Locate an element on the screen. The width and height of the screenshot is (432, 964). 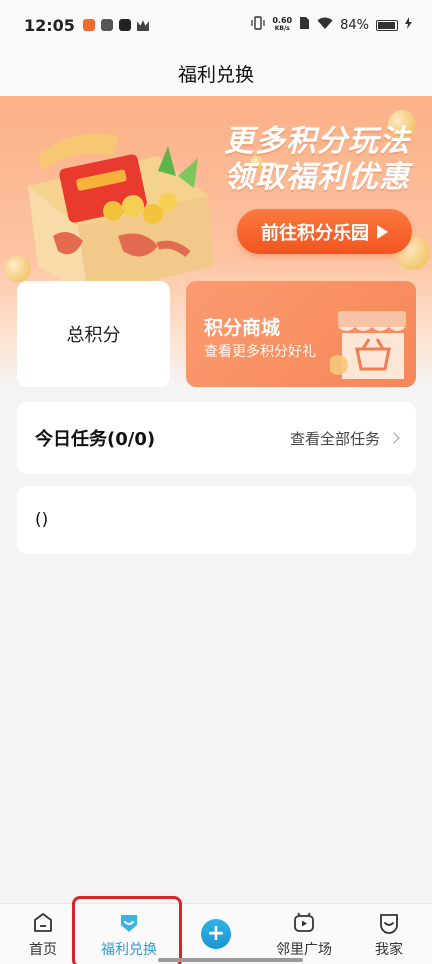
nav-my-home: 我家 is located at coordinates (389, 934).